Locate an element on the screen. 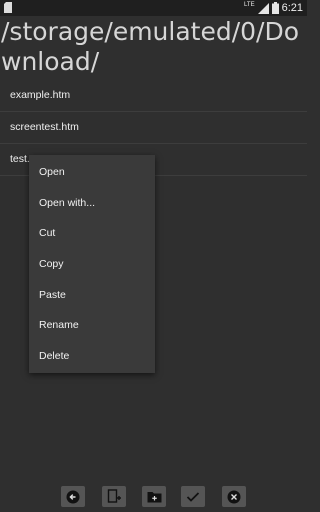 The width and height of the screenshot is (320, 512). signal-icon is located at coordinates (263, 8).